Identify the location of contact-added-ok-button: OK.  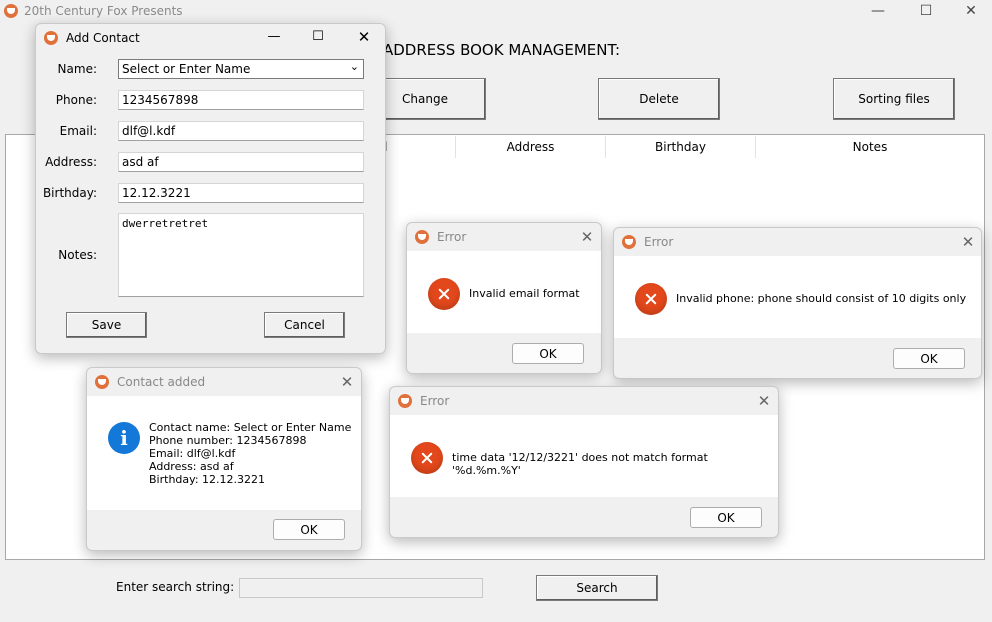
(309, 529).